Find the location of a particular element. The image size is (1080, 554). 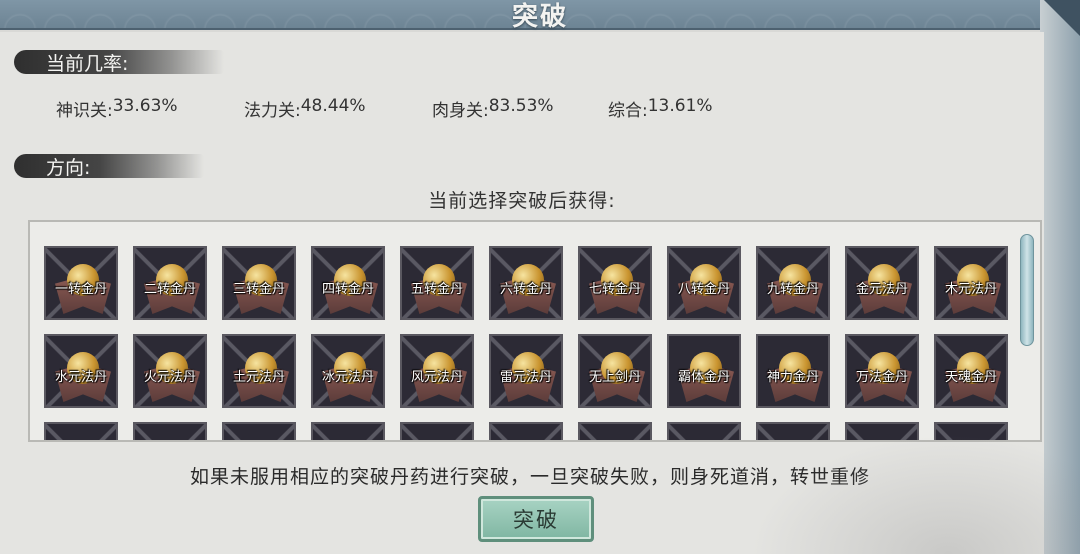

pill-name: 四转金丹 is located at coordinates (347, 289).